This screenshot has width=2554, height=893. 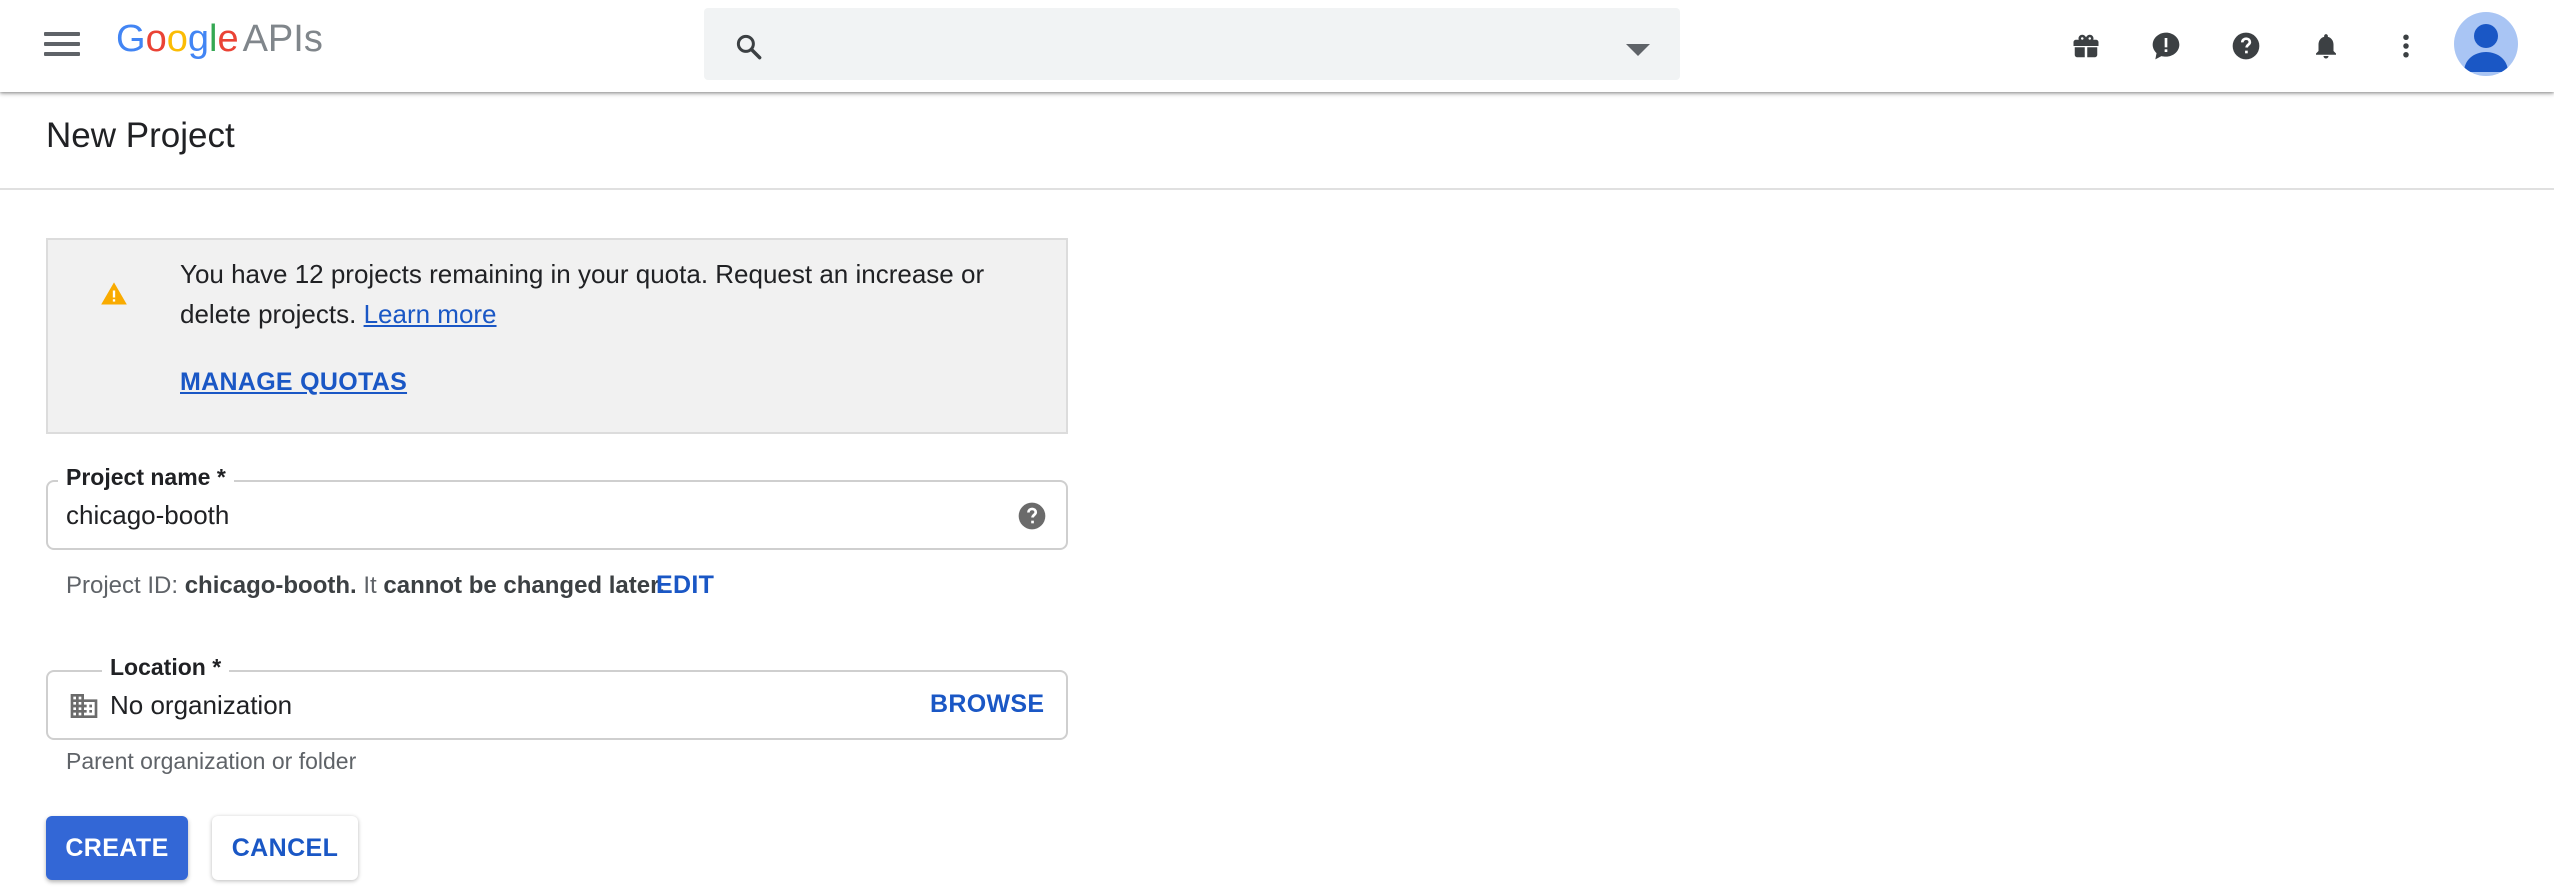 I want to click on warning-icon, so click(x=114, y=293).